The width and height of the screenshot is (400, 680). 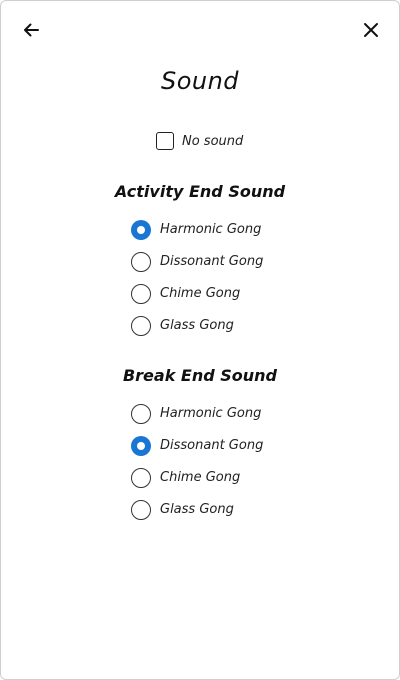 I want to click on close-button, so click(x=371, y=30).